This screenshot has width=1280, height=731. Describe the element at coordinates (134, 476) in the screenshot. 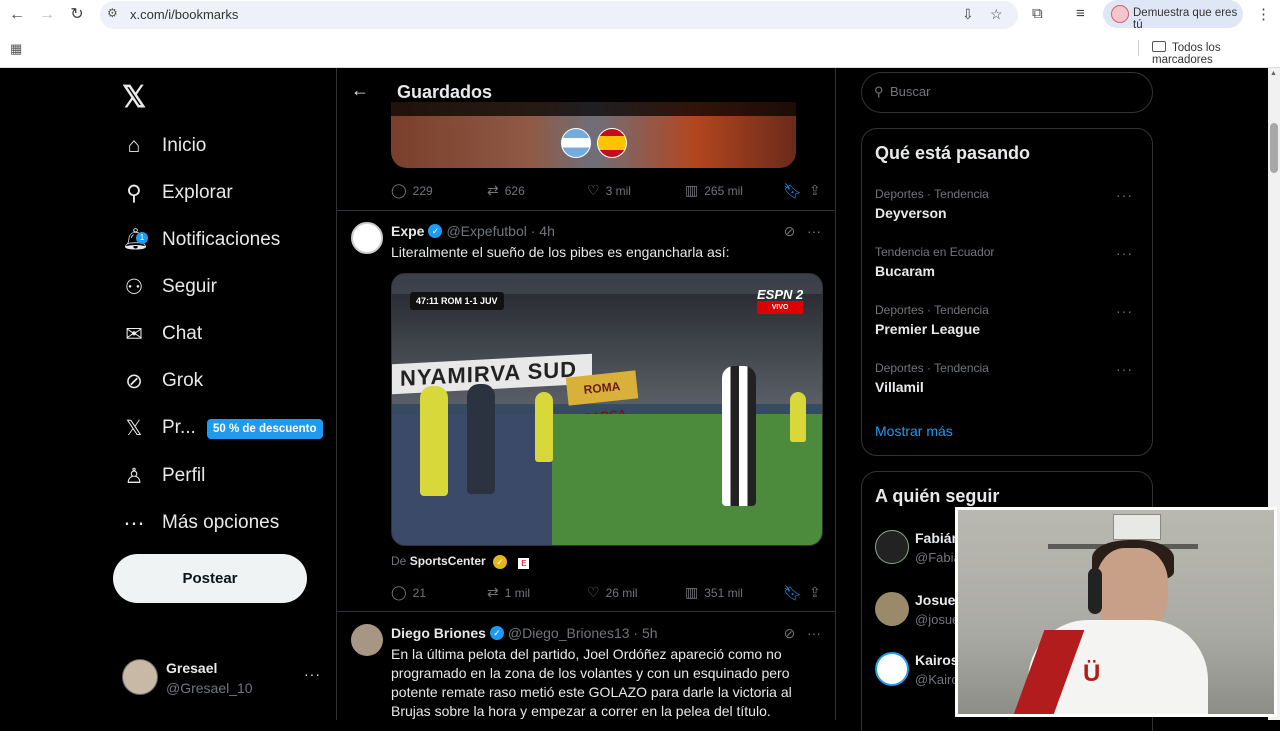

I see `person-icon: ♙` at that location.